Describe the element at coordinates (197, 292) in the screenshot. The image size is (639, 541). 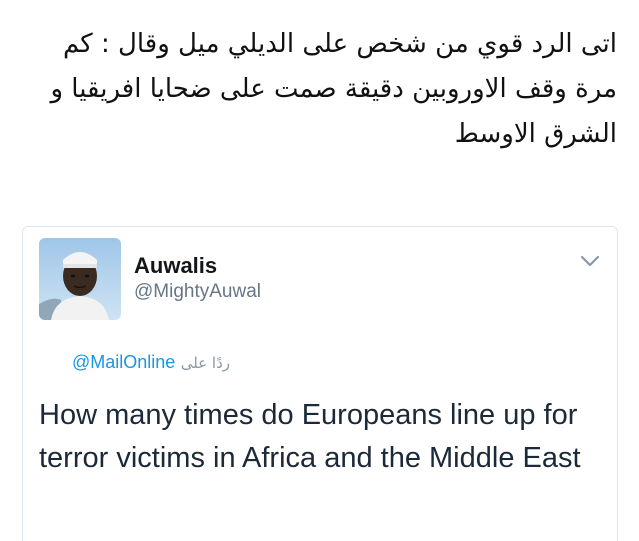
I see `user-handle: @MightyAuwal` at that location.